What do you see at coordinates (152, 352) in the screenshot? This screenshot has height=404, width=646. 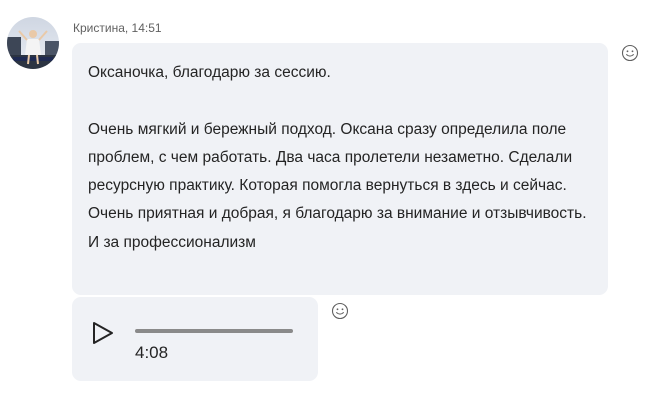 I see `voice-duration: 4:08` at bounding box center [152, 352].